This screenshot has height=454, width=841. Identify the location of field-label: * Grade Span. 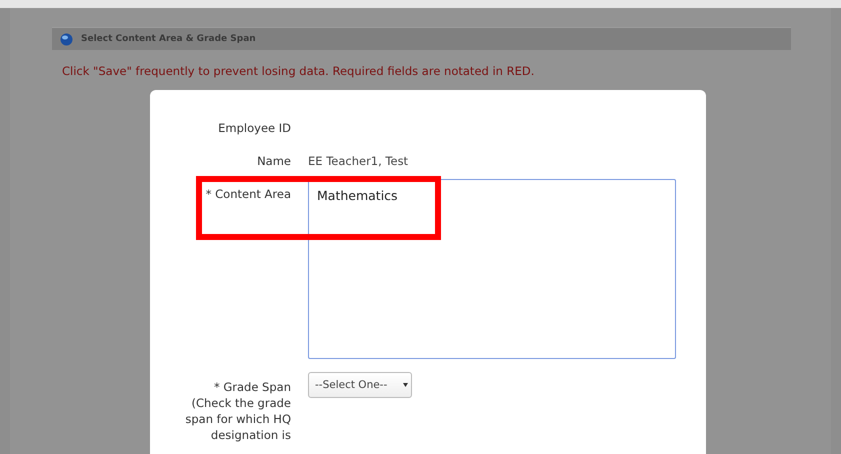
(252, 387).